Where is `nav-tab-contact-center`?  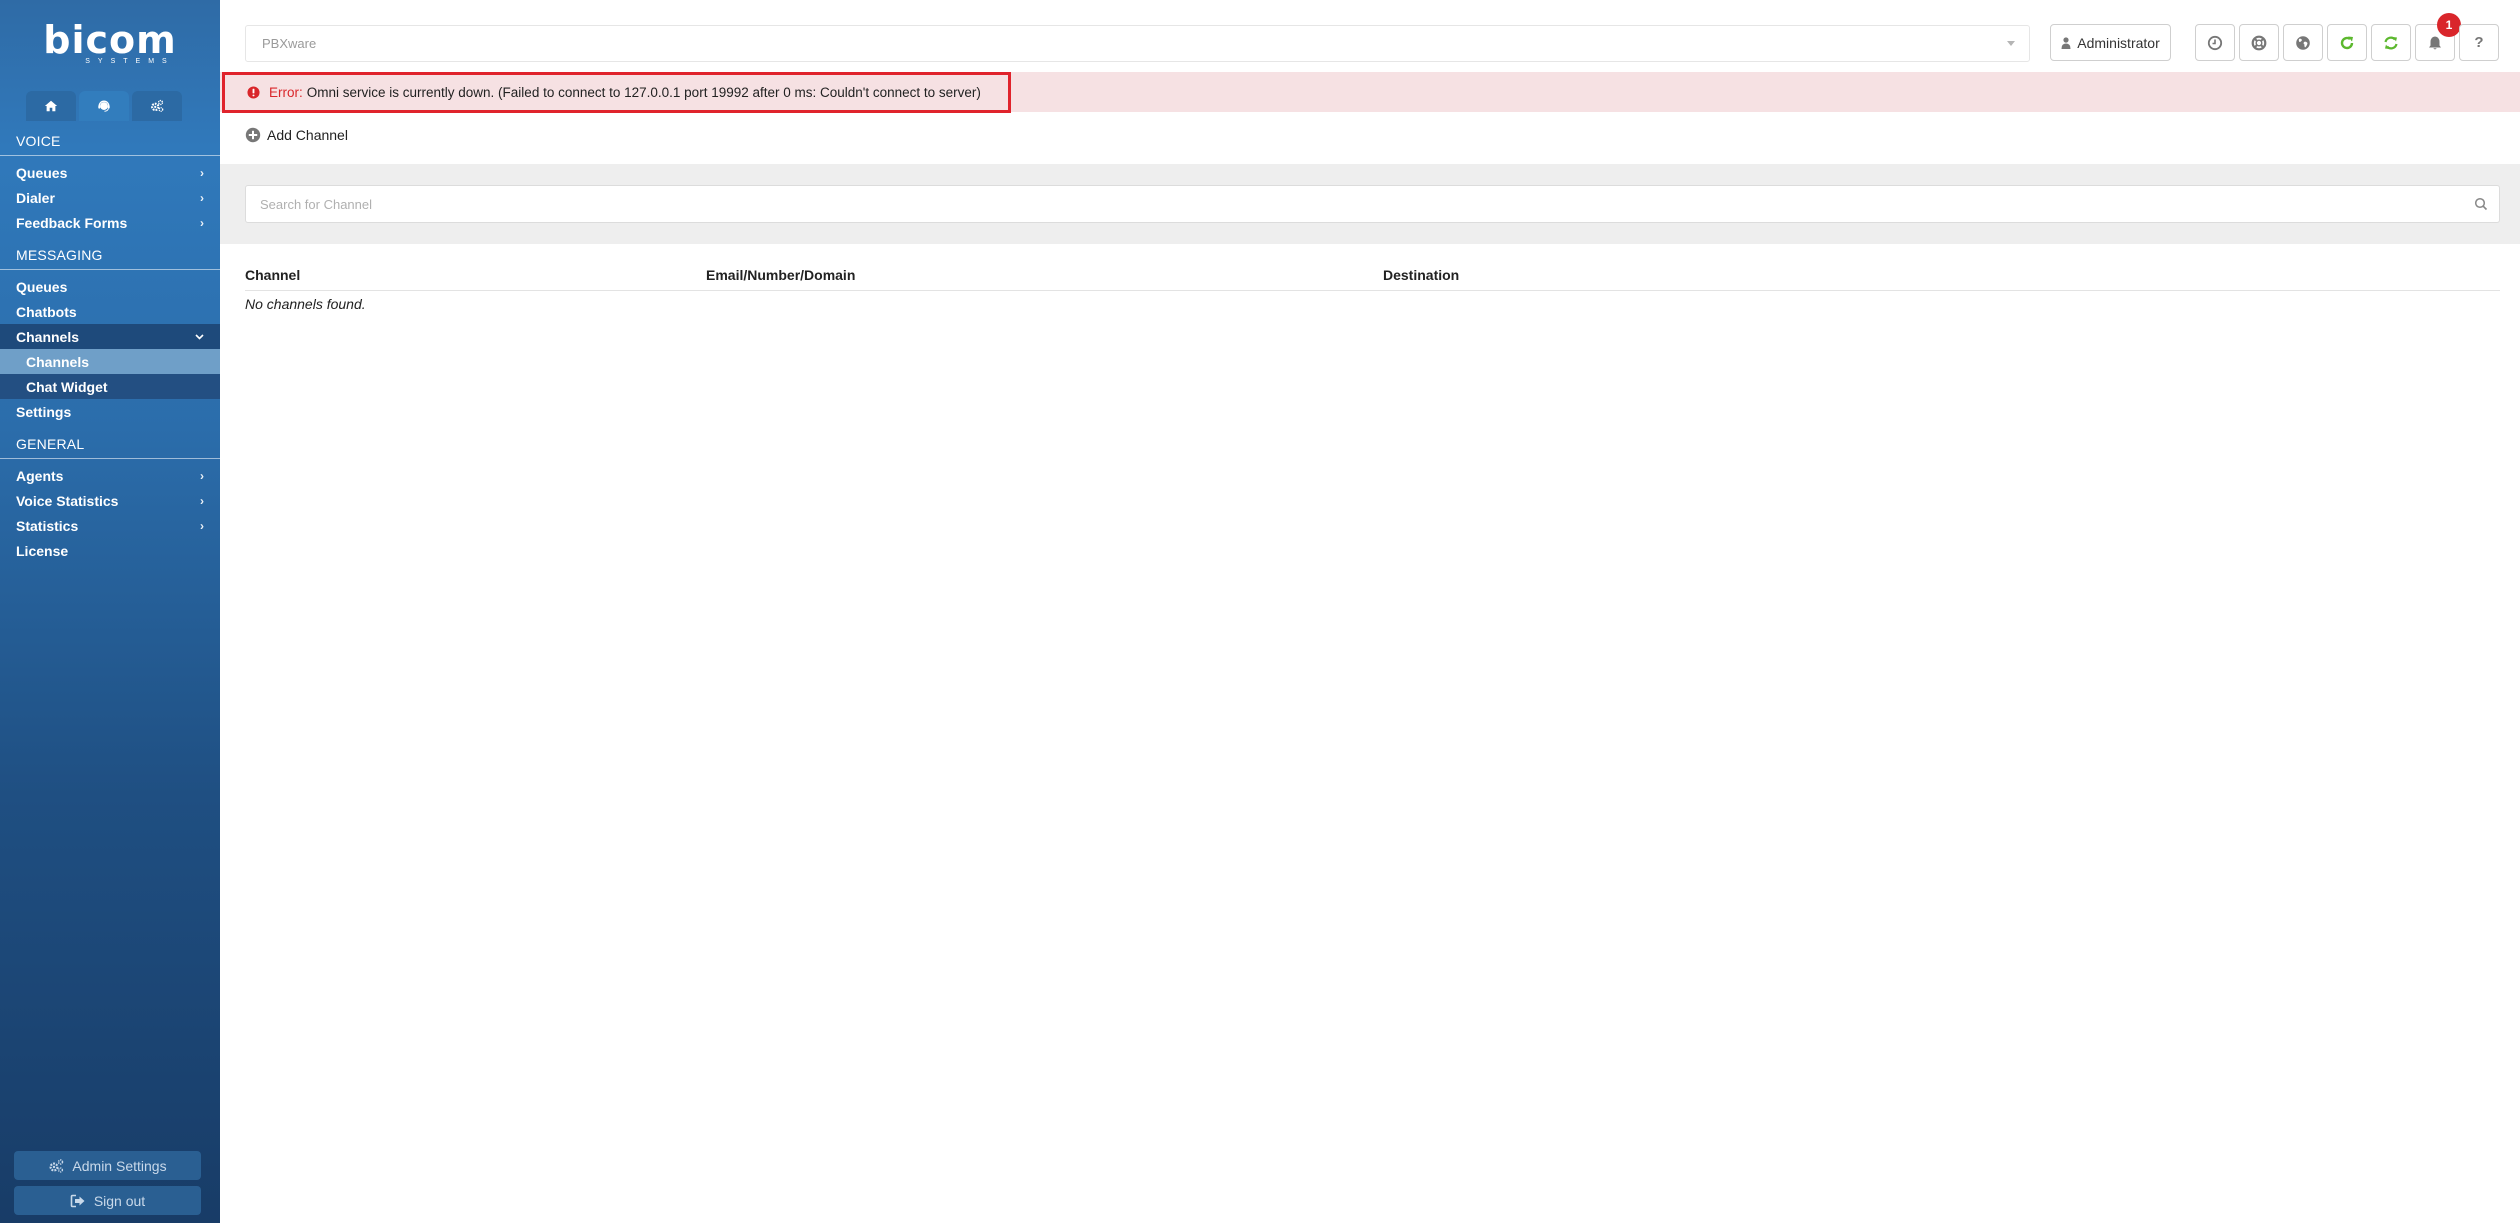 nav-tab-contact-center is located at coordinates (104, 106).